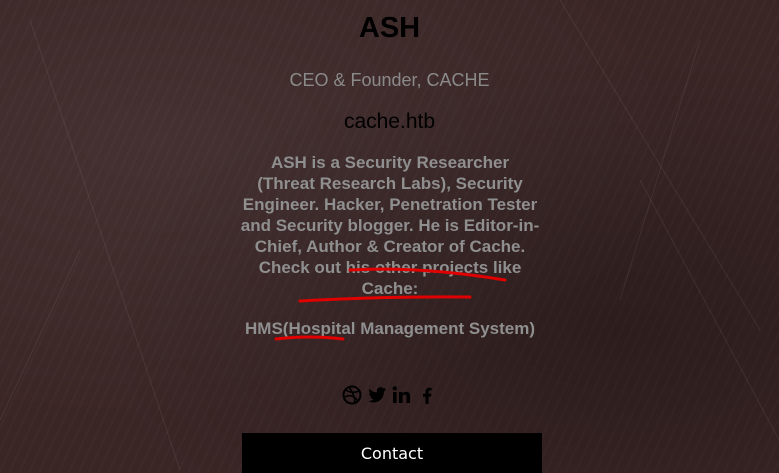 This screenshot has height=473, width=779. I want to click on profile-name: ASH, so click(389, 28).